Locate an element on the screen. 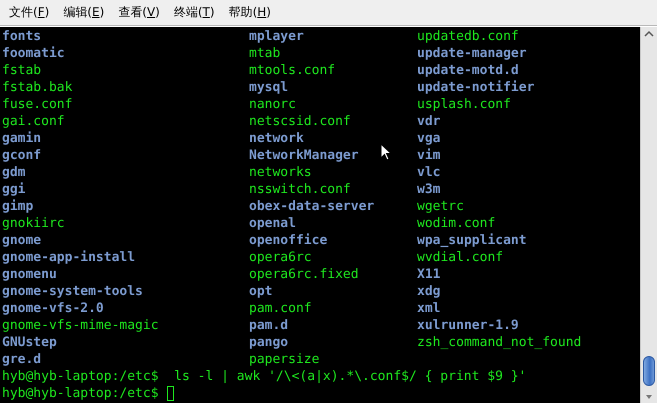 Image resolution: width=657 pixels, height=403 pixels. scroll-up-icon is located at coordinates (649, 33).